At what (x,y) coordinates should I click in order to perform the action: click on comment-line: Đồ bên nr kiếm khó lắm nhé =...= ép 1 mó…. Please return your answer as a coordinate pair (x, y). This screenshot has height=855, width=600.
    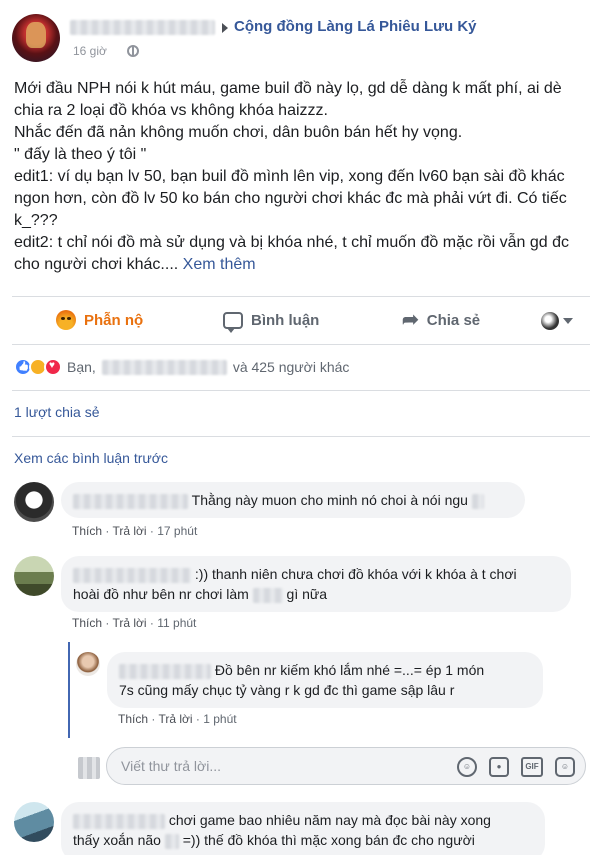
    Looking at the image, I should click on (325, 670).